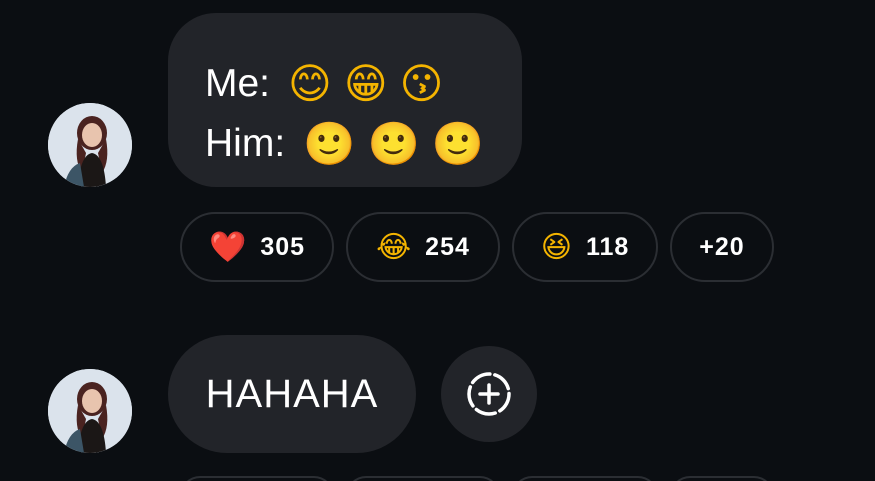  I want to click on reaction-chip-joy: 😂 254, so click(423, 247).